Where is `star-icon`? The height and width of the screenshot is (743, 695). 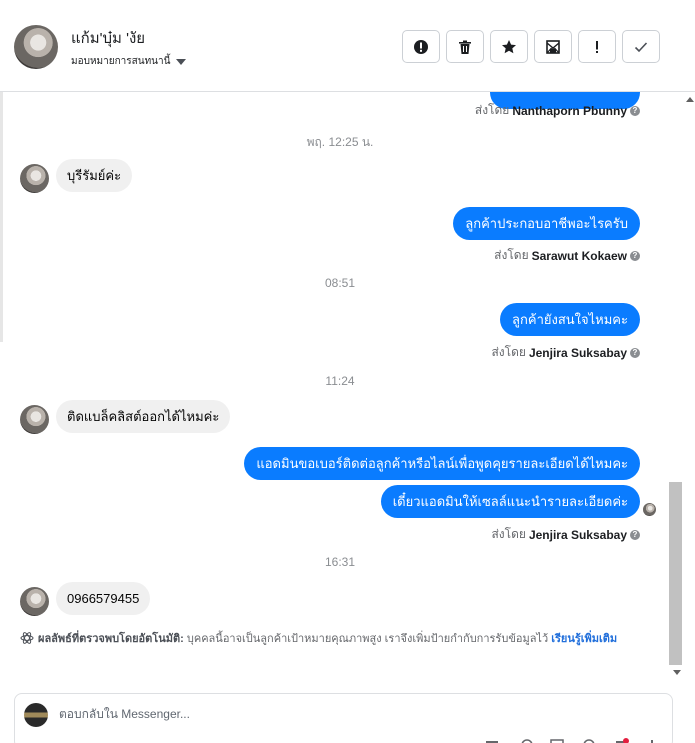 star-icon is located at coordinates (509, 46).